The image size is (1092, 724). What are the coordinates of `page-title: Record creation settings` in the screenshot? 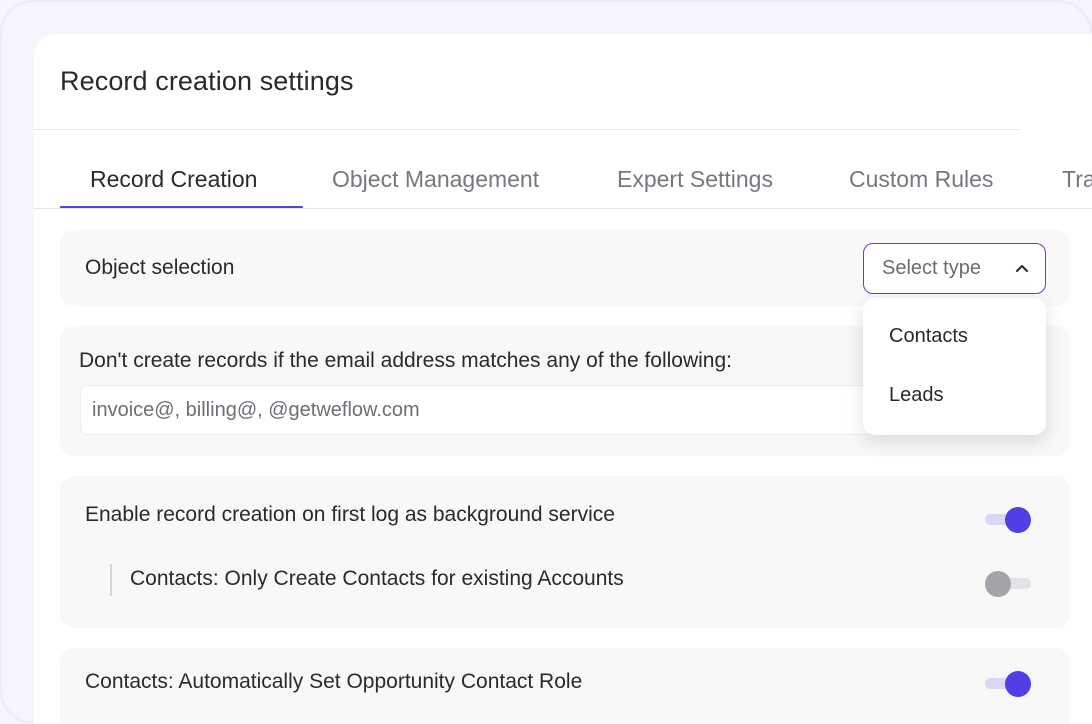 It's located at (207, 81).